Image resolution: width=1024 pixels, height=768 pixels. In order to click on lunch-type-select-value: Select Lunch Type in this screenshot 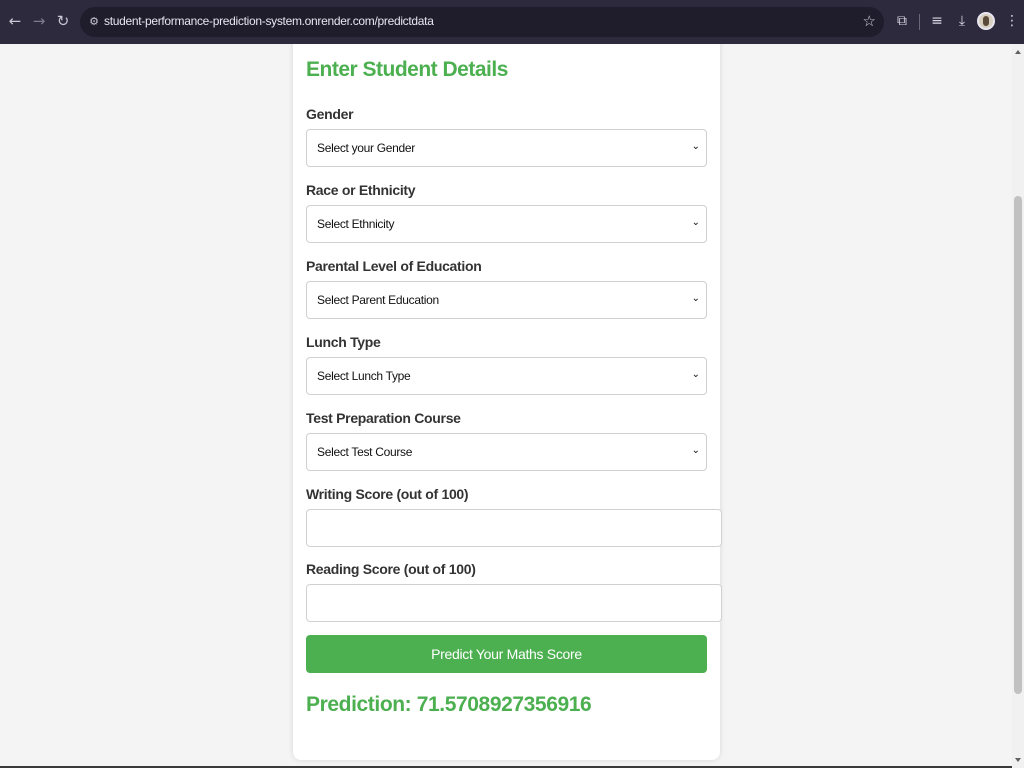, I will do `click(364, 376)`.